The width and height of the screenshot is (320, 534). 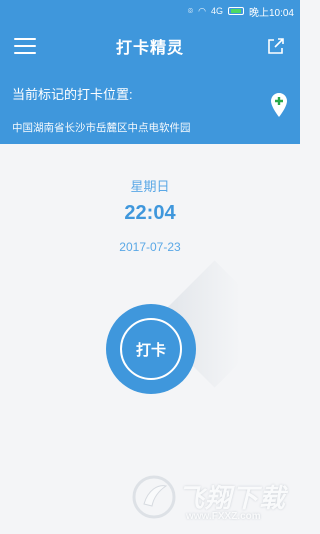 What do you see at coordinates (150, 186) in the screenshot?
I see `weekday: 星期日` at bounding box center [150, 186].